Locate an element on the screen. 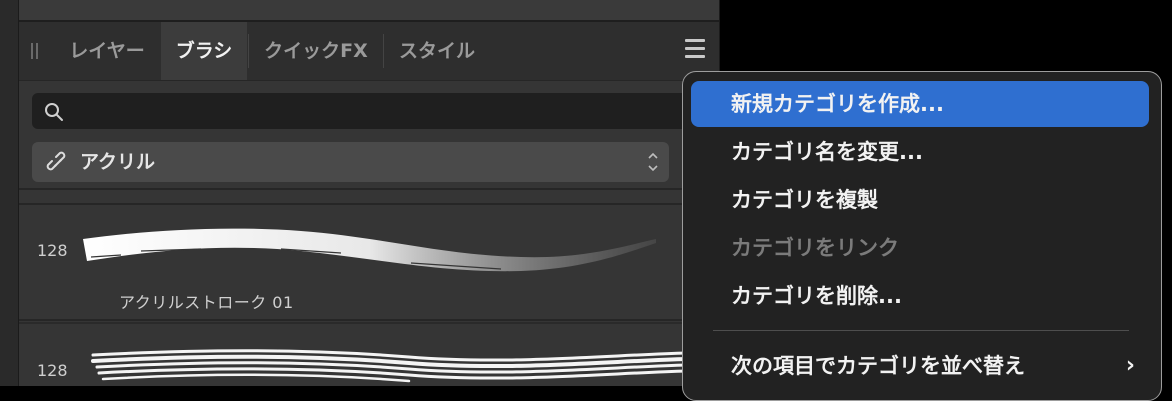 The image size is (1172, 401). panel-menu-icon is located at coordinates (696, 49).